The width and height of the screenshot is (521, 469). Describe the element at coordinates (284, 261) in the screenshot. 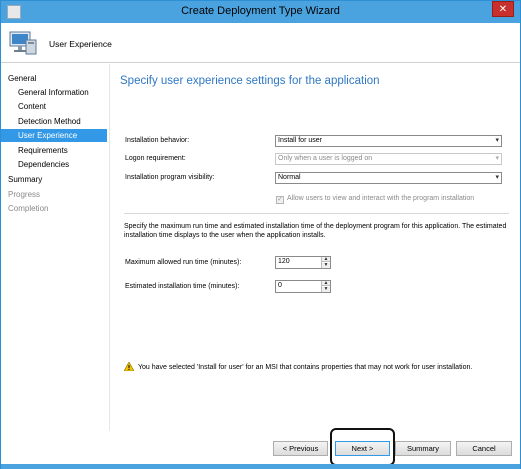

I see `max-run-time-value: 120` at that location.